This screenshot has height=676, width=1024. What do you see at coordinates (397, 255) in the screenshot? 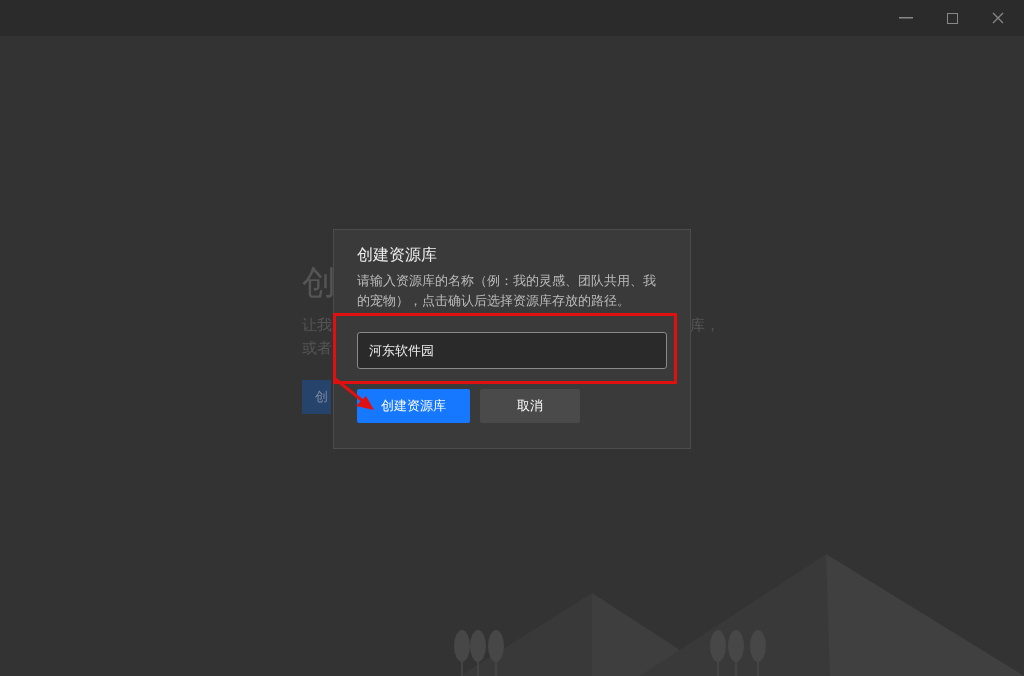
I see `dialog-title: 创建资源库` at bounding box center [397, 255].